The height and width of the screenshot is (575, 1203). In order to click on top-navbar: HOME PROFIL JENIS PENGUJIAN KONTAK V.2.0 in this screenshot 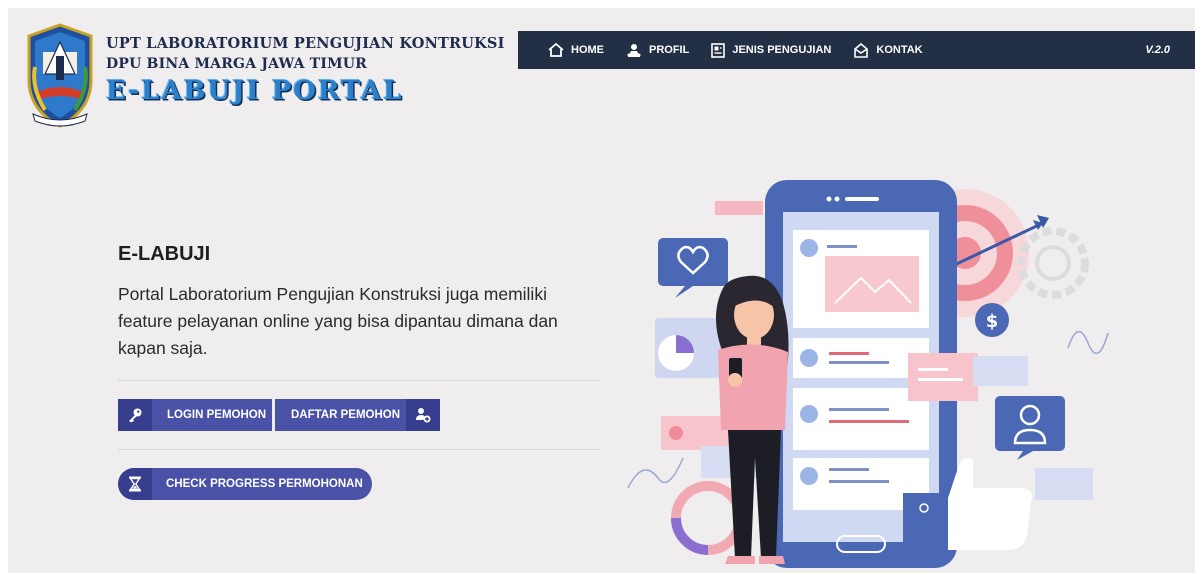, I will do `click(856, 50)`.